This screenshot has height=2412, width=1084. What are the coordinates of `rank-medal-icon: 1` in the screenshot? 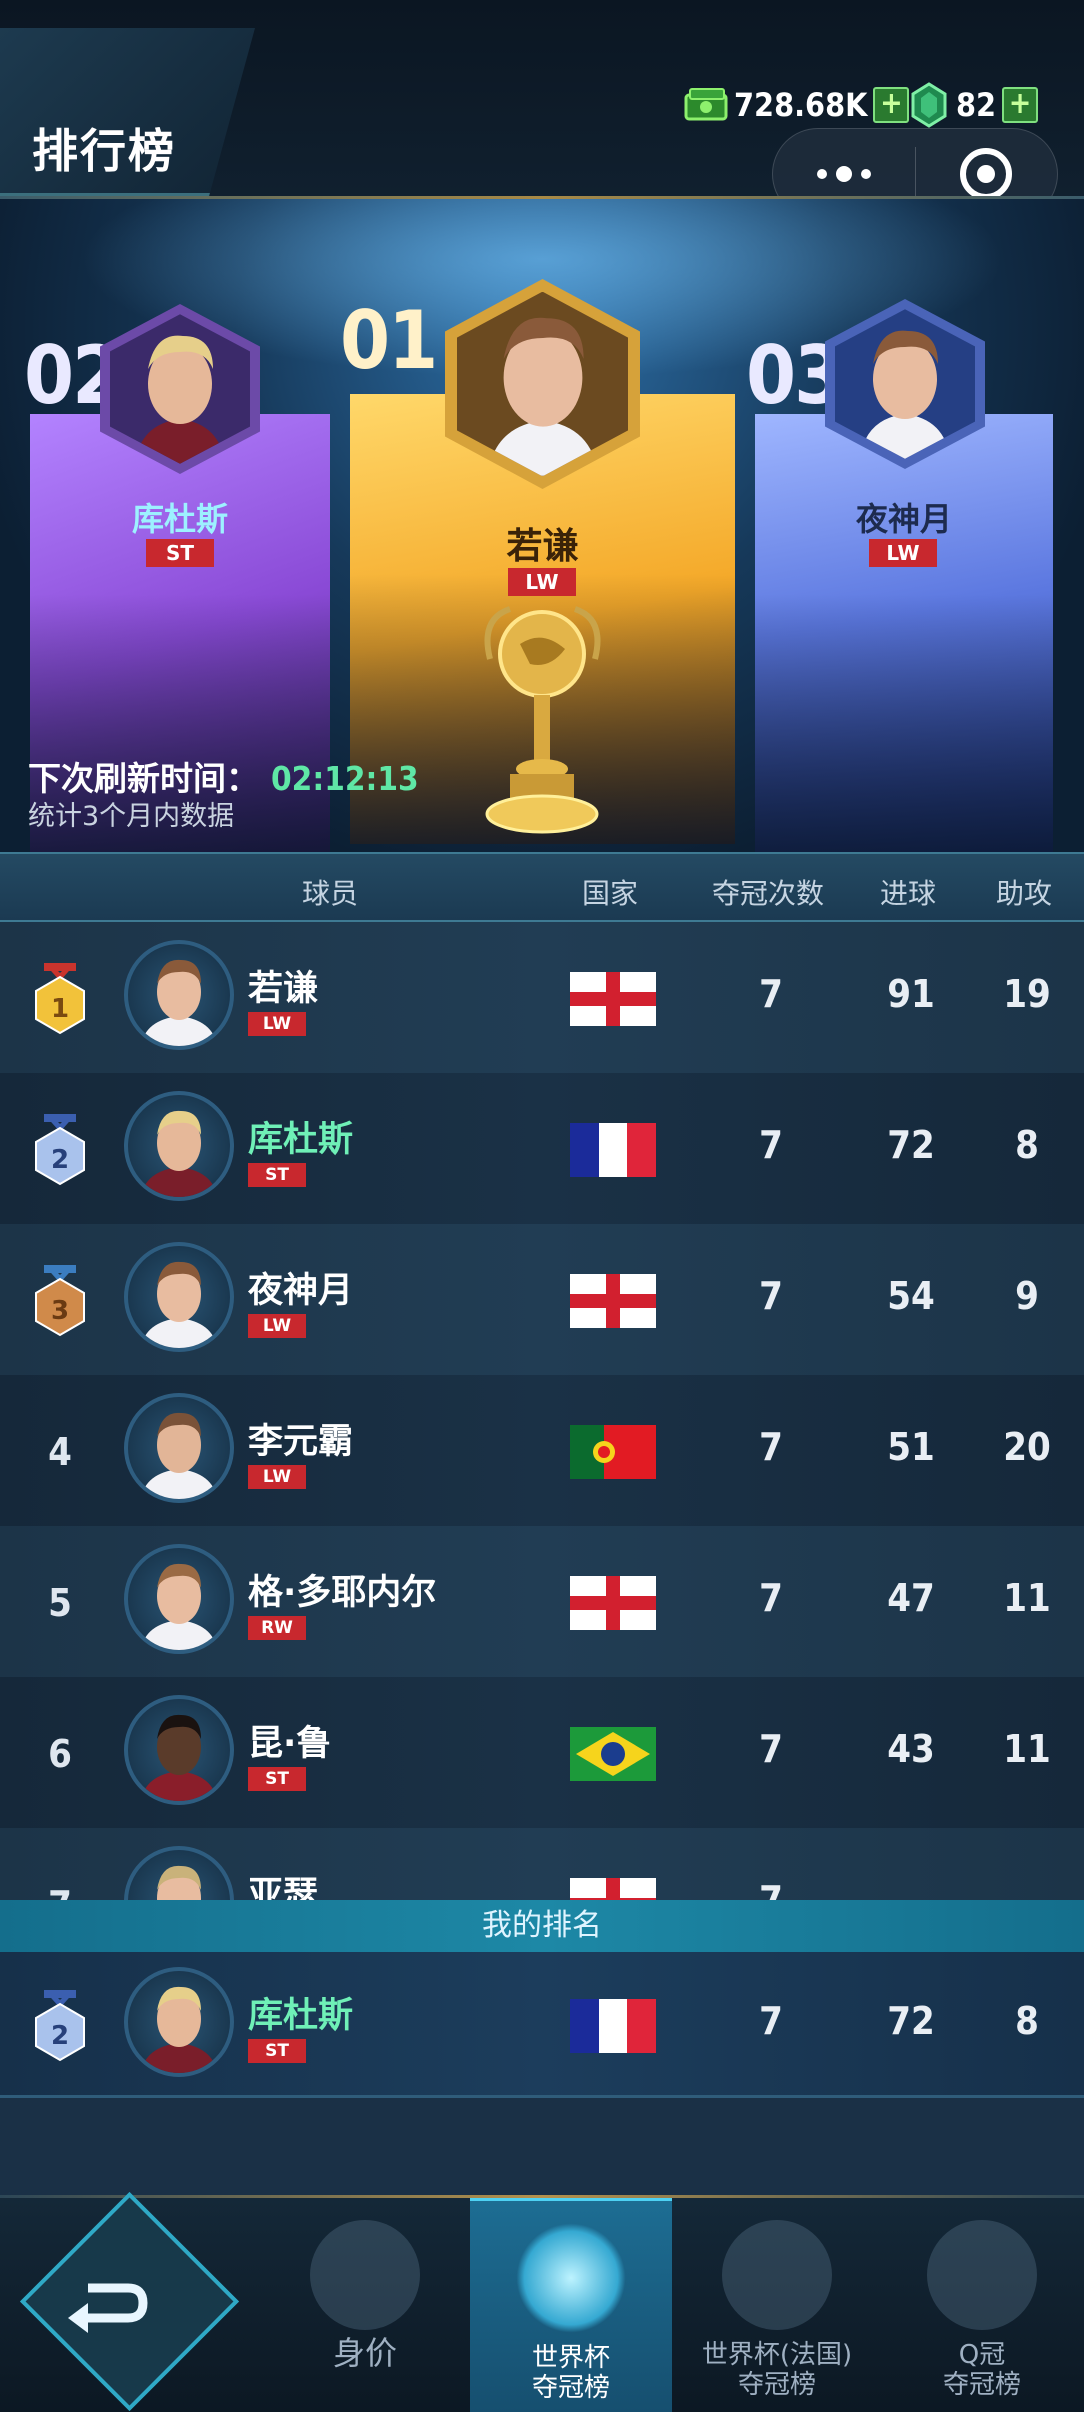 It's located at (60, 999).